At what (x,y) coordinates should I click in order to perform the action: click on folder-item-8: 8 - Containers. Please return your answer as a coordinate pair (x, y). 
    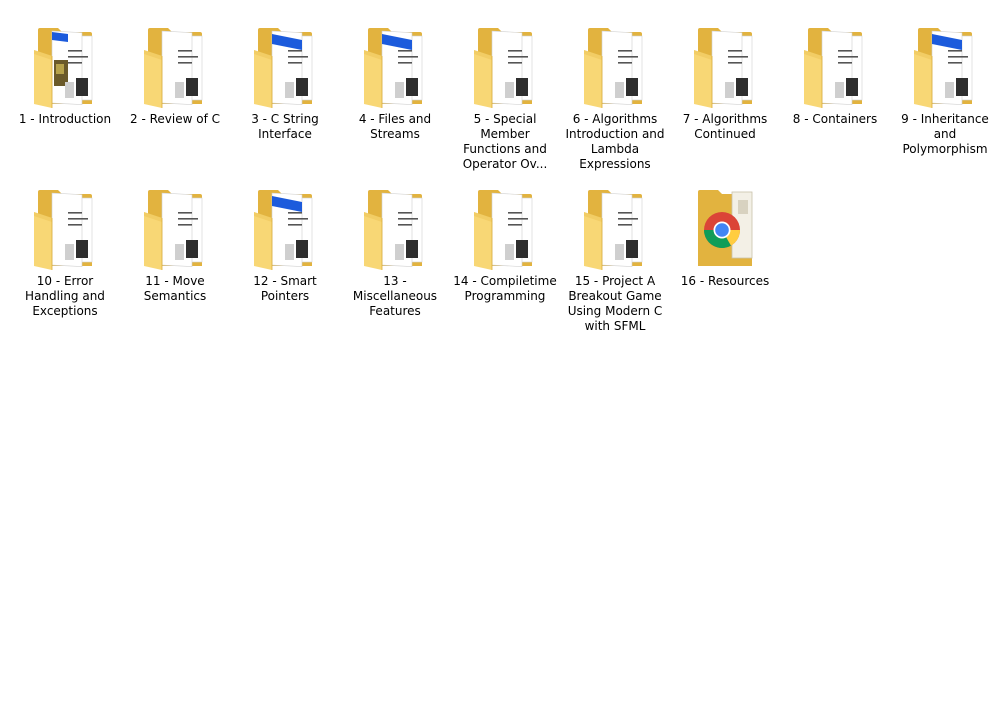
    Looking at the image, I should click on (835, 101).